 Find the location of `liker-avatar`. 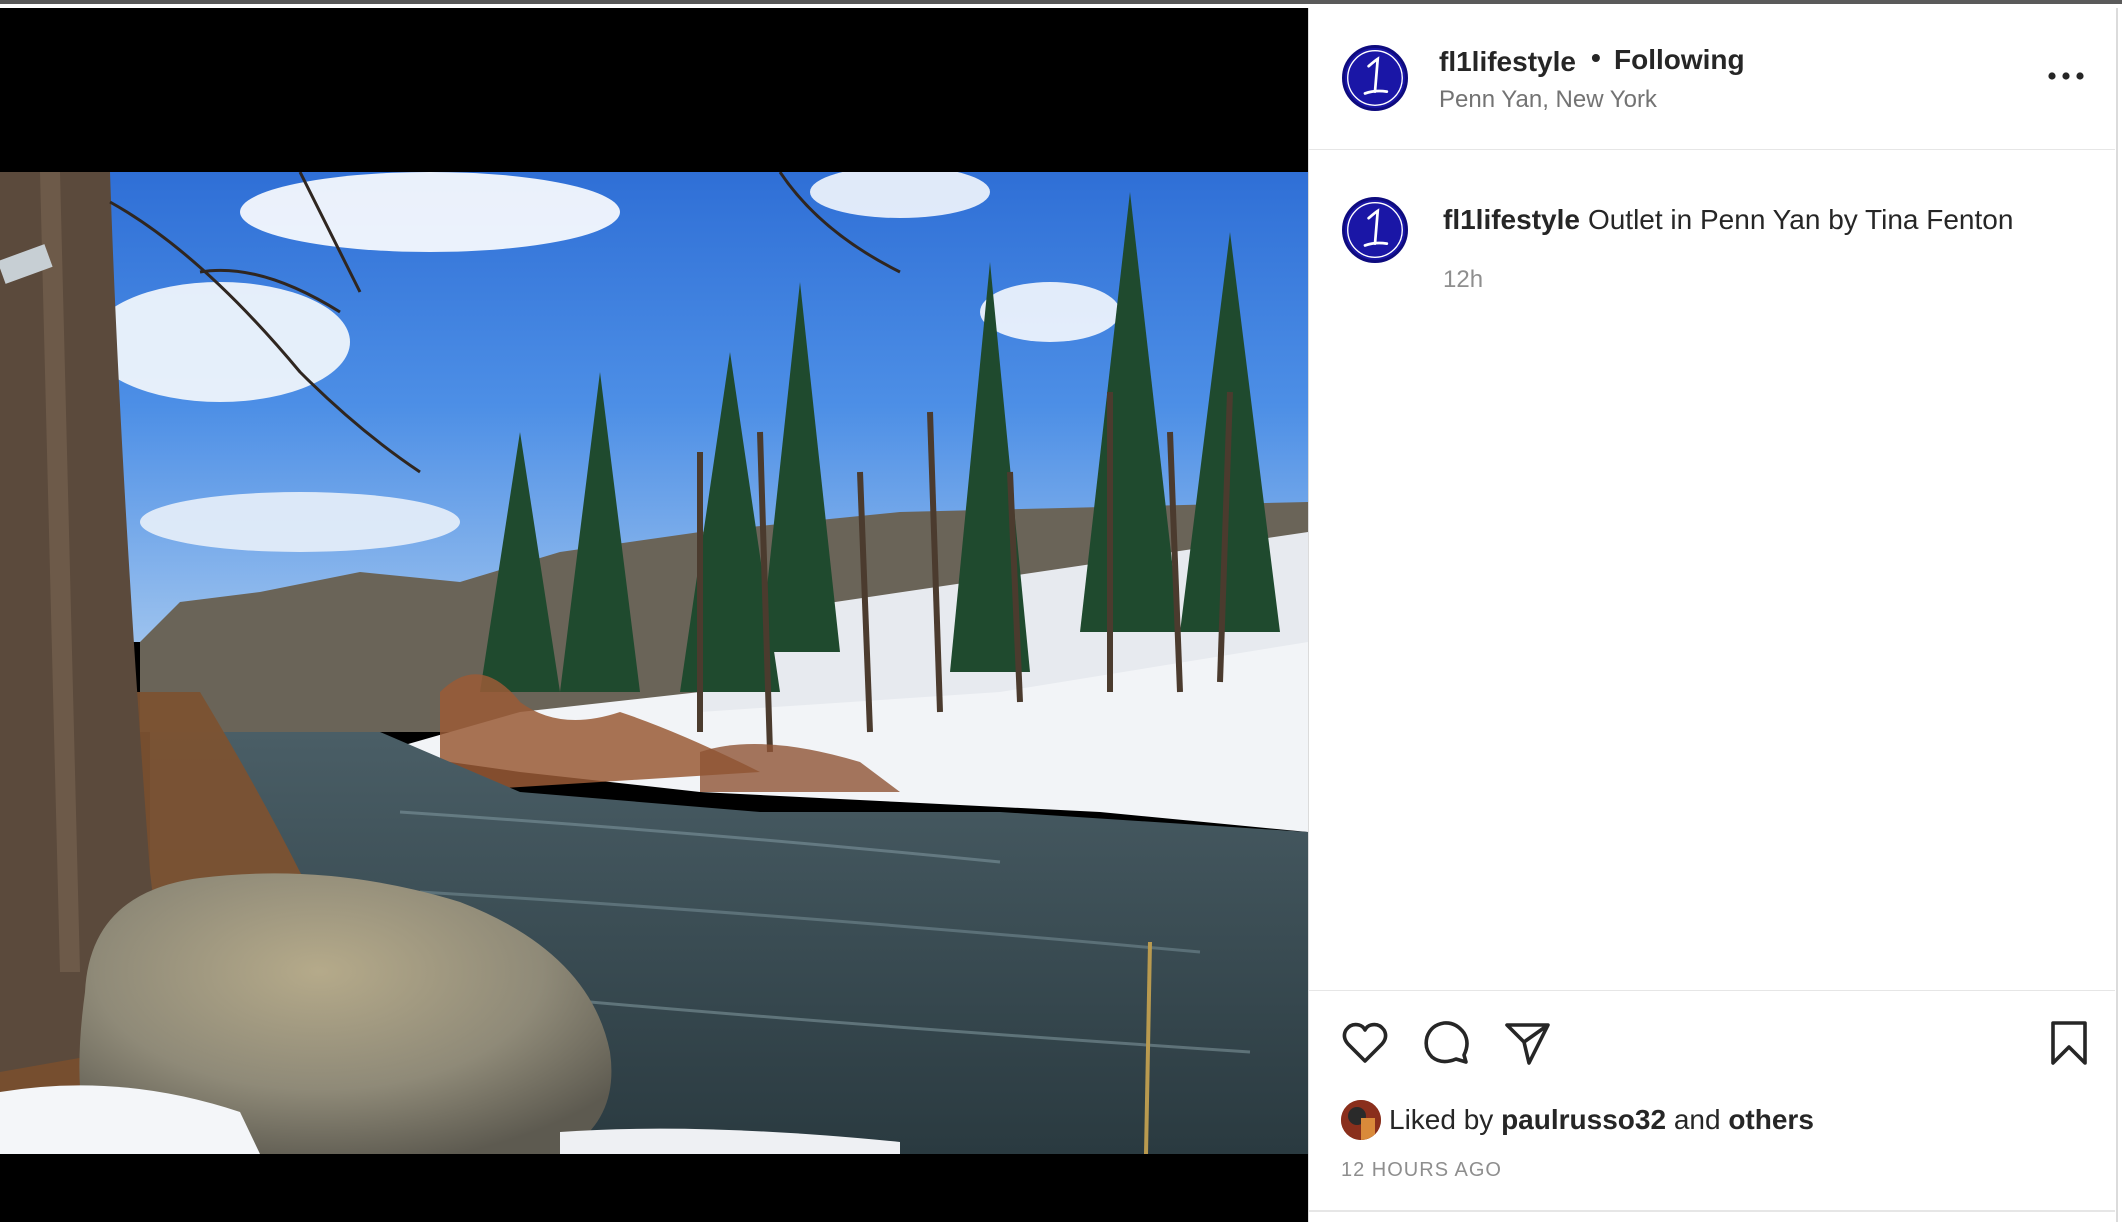

liker-avatar is located at coordinates (1361, 1120).